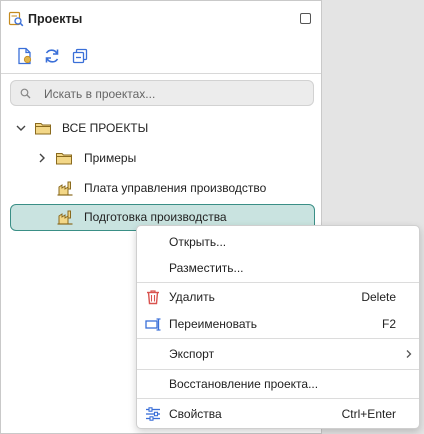 The image size is (424, 434). Describe the element at coordinates (175, 188) in the screenshot. I see `tree-item-label: Плата управления производство` at that location.